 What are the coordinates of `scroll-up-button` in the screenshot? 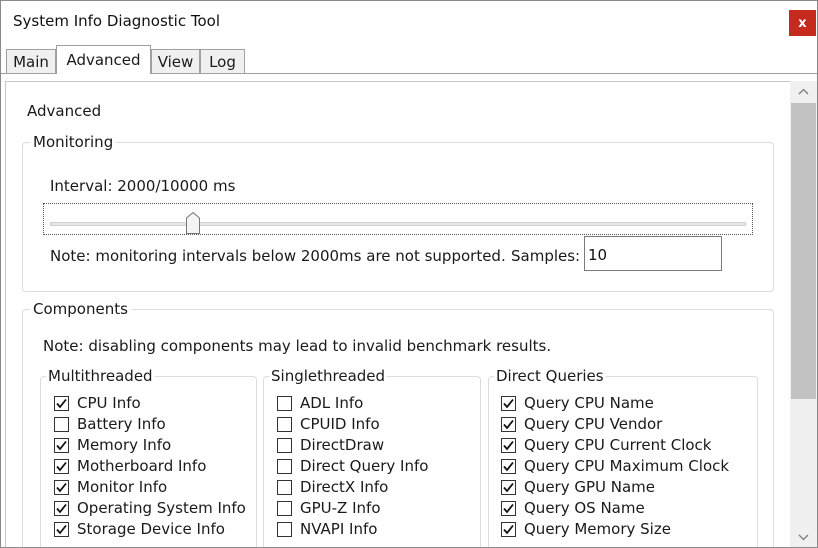 It's located at (803, 91).